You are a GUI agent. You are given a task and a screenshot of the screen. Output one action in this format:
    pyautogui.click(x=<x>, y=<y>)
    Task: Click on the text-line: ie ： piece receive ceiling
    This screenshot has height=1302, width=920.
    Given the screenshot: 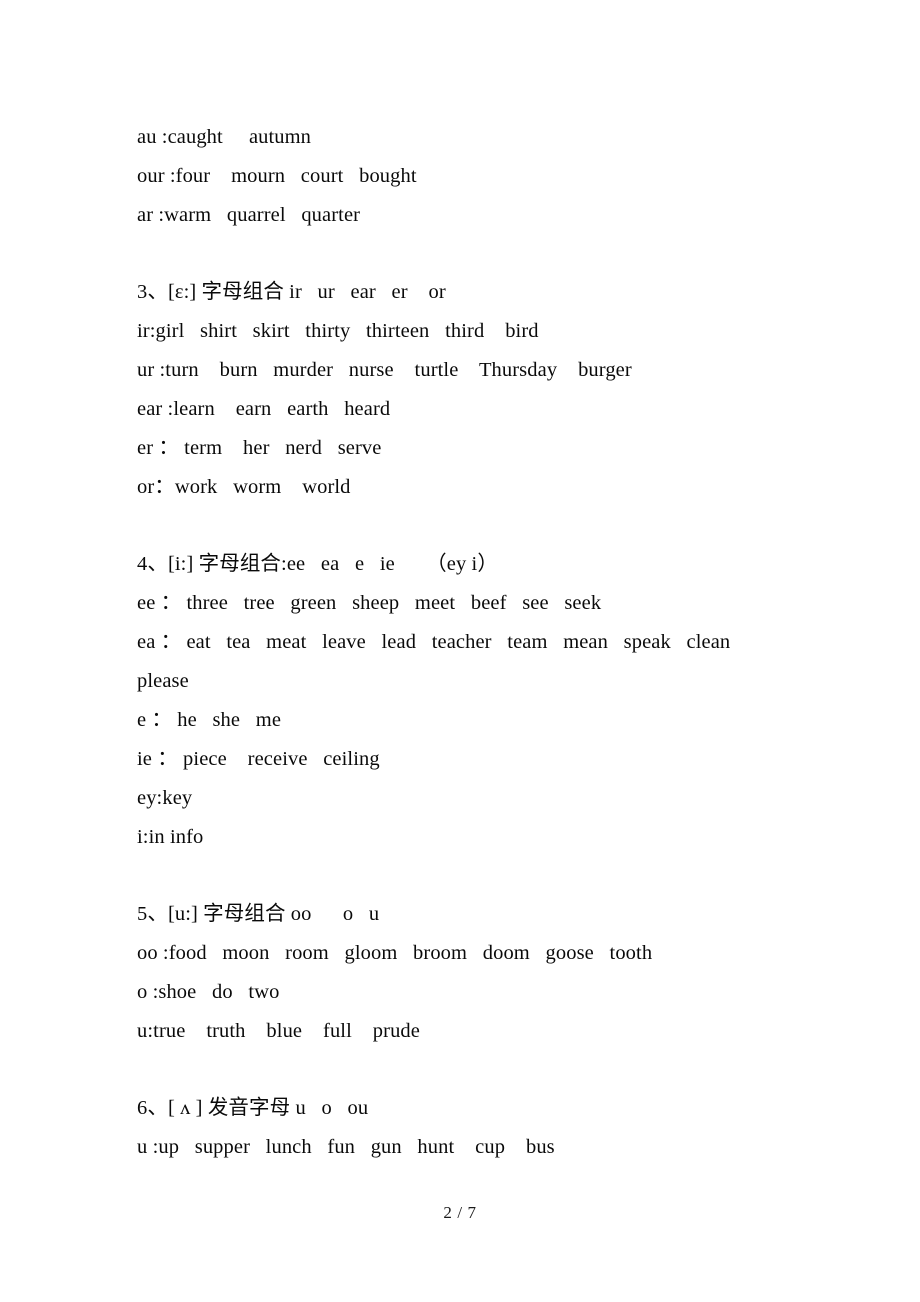 What is the action you would take?
    pyautogui.click(x=258, y=759)
    